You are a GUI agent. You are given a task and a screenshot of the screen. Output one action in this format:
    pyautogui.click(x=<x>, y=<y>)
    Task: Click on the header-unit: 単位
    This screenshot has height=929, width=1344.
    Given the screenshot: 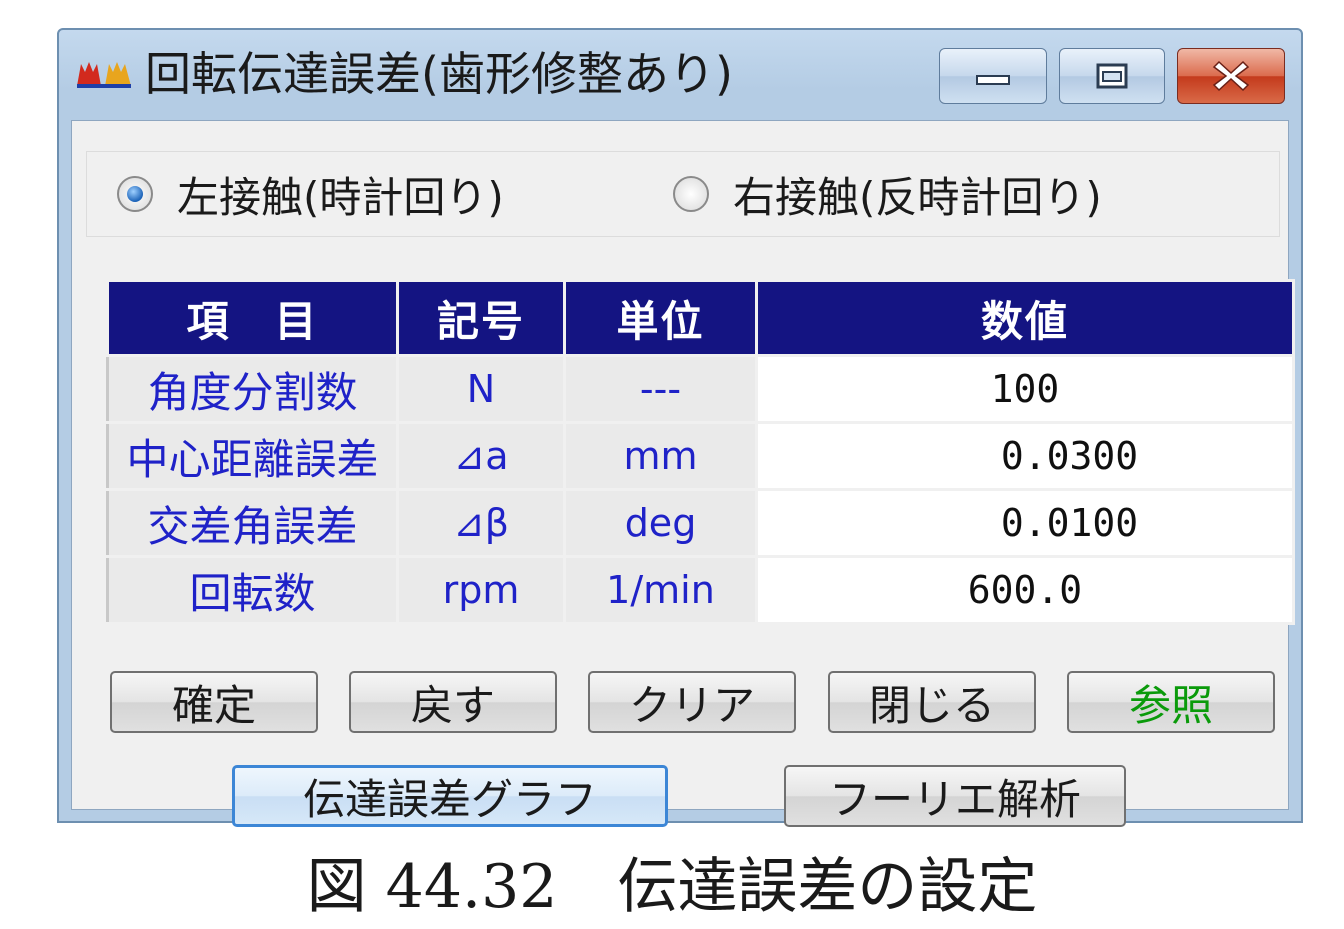 What is the action you would take?
    pyautogui.click(x=660, y=318)
    